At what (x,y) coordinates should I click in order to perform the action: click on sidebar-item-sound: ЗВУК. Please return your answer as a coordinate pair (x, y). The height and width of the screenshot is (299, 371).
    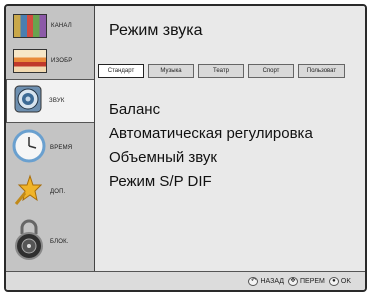
    Looking at the image, I should click on (50, 101).